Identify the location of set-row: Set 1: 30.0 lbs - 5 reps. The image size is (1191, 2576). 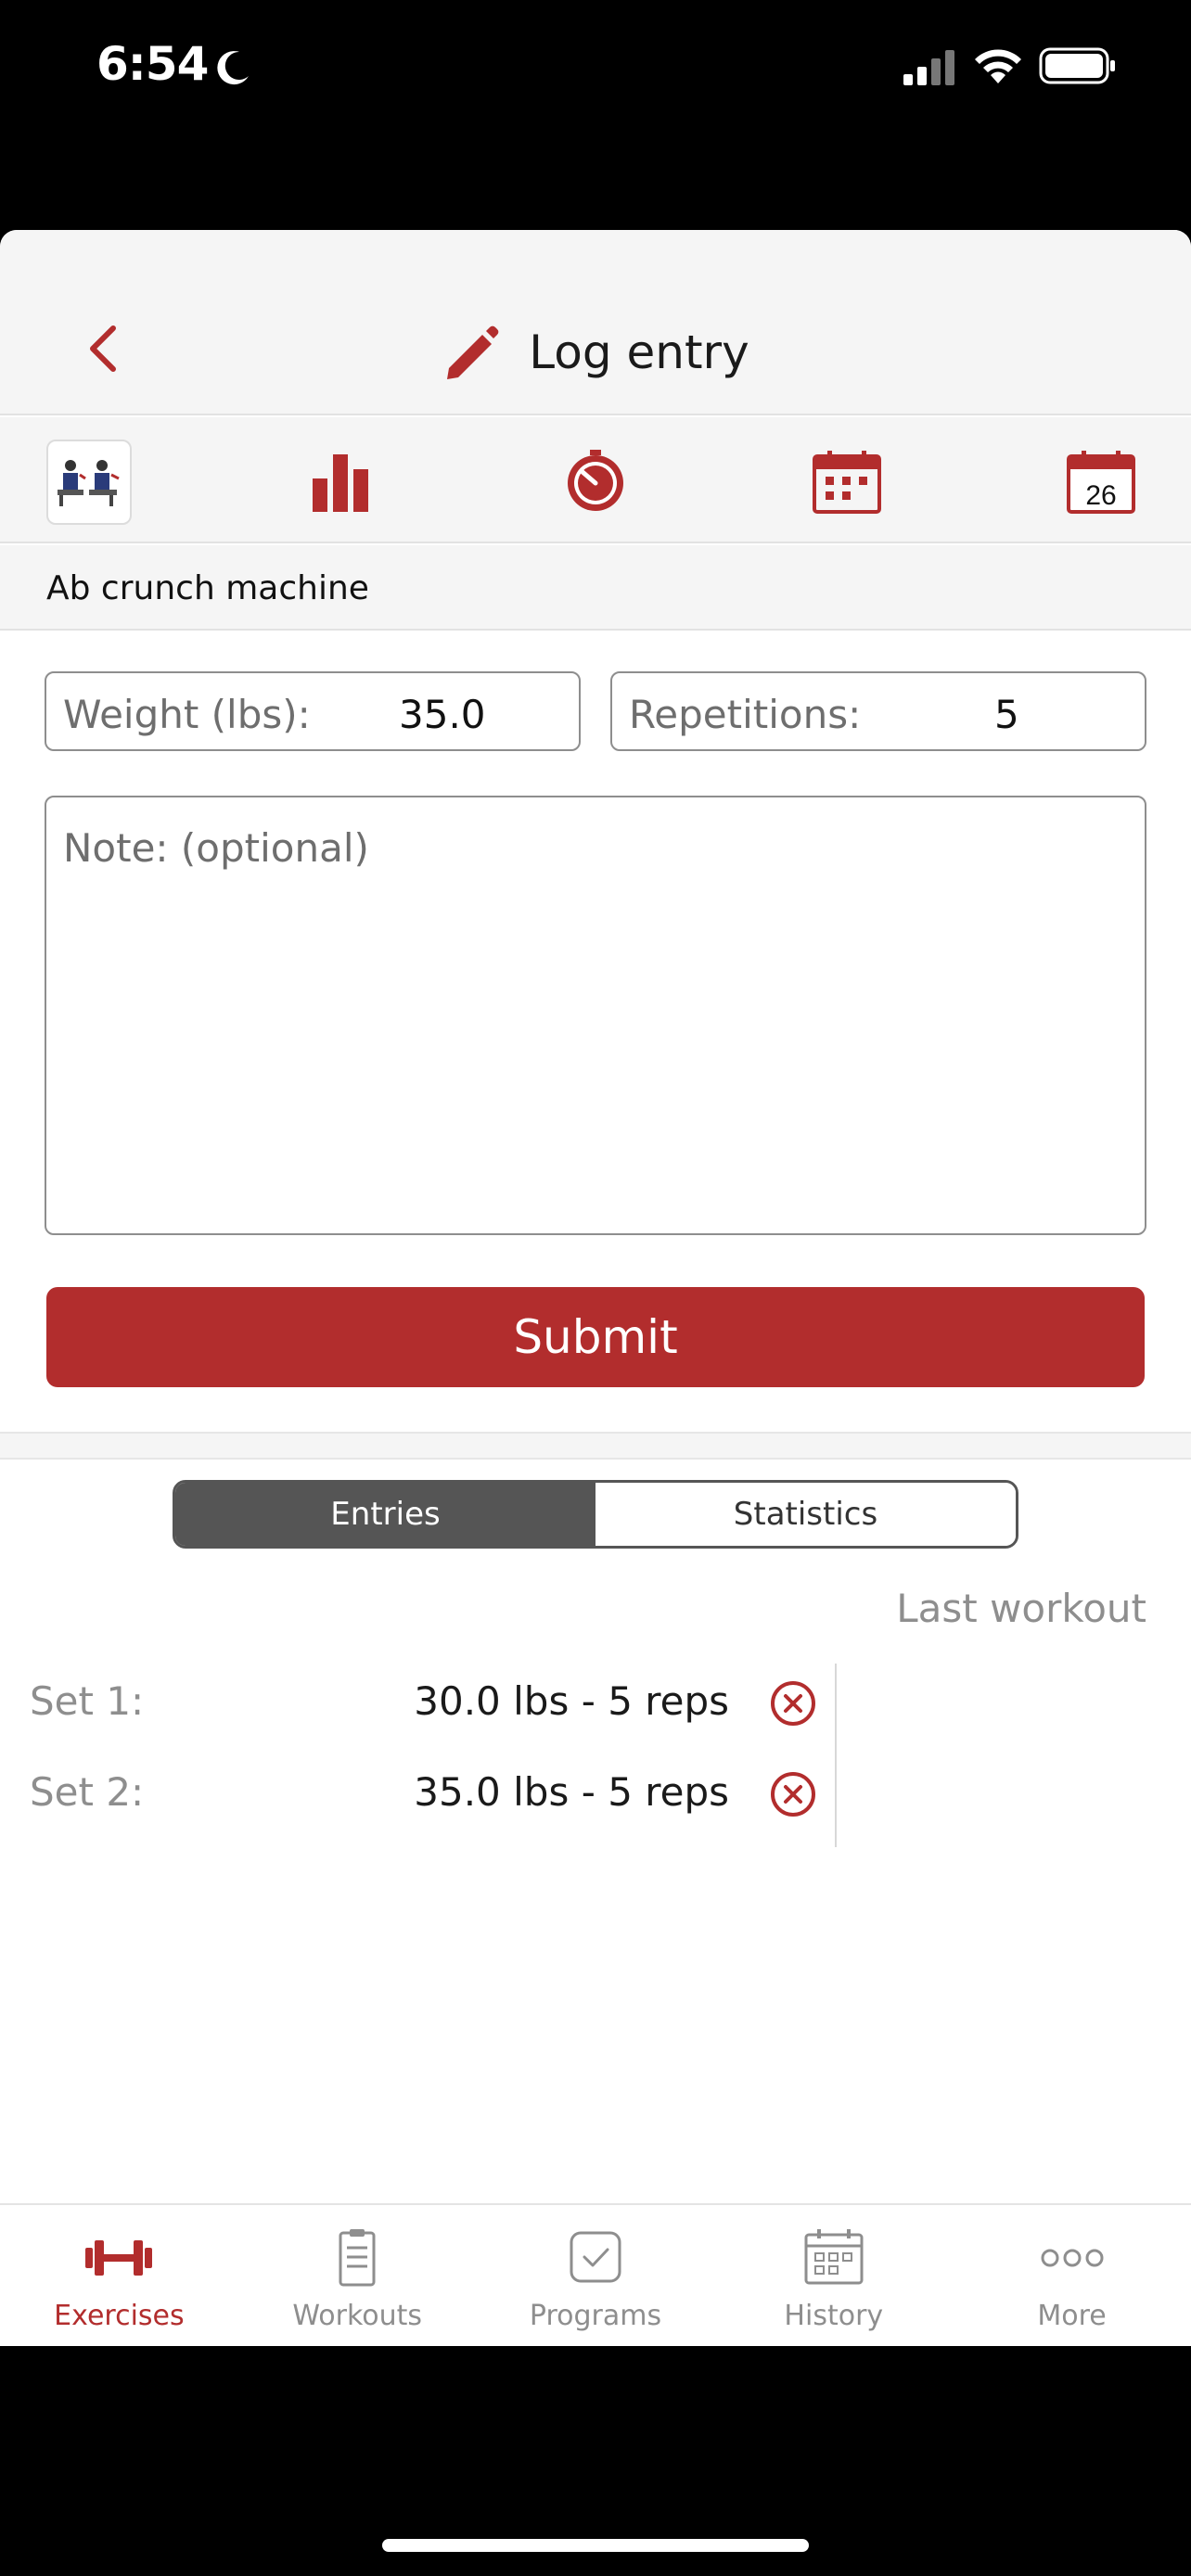
(419, 1704).